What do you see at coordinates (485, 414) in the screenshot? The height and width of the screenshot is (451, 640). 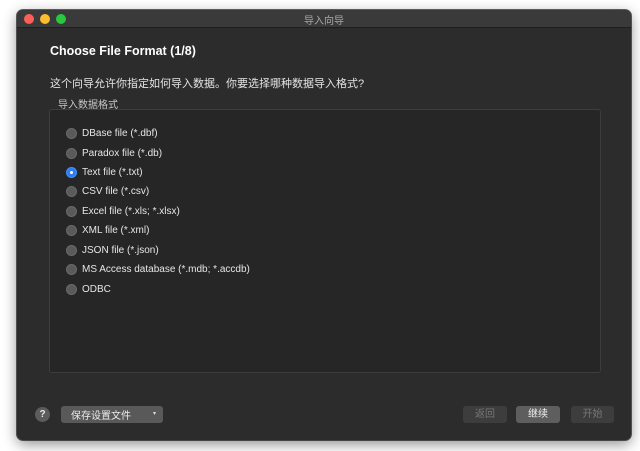 I see `back-button: 返回` at bounding box center [485, 414].